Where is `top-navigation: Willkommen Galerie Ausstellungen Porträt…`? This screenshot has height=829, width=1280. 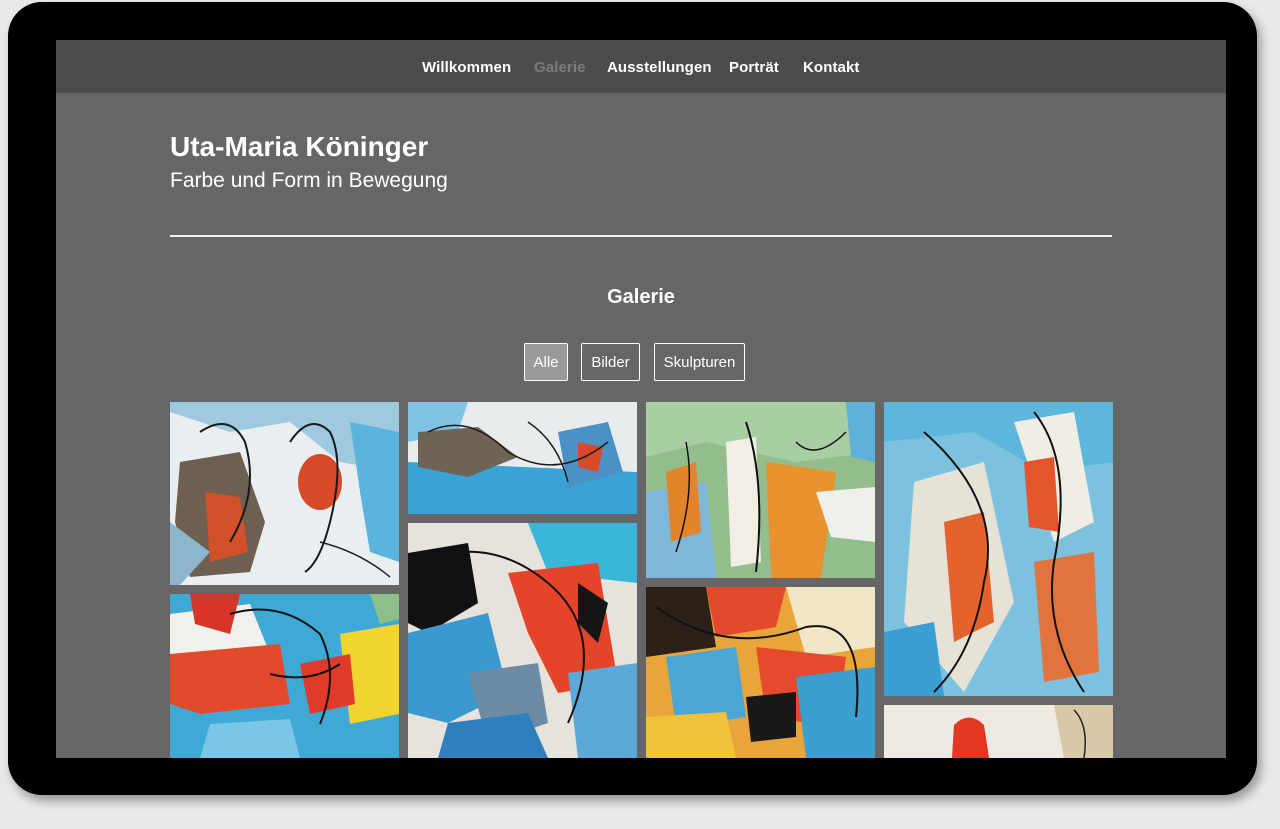 top-navigation: Willkommen Galerie Ausstellungen Porträt… is located at coordinates (641, 66).